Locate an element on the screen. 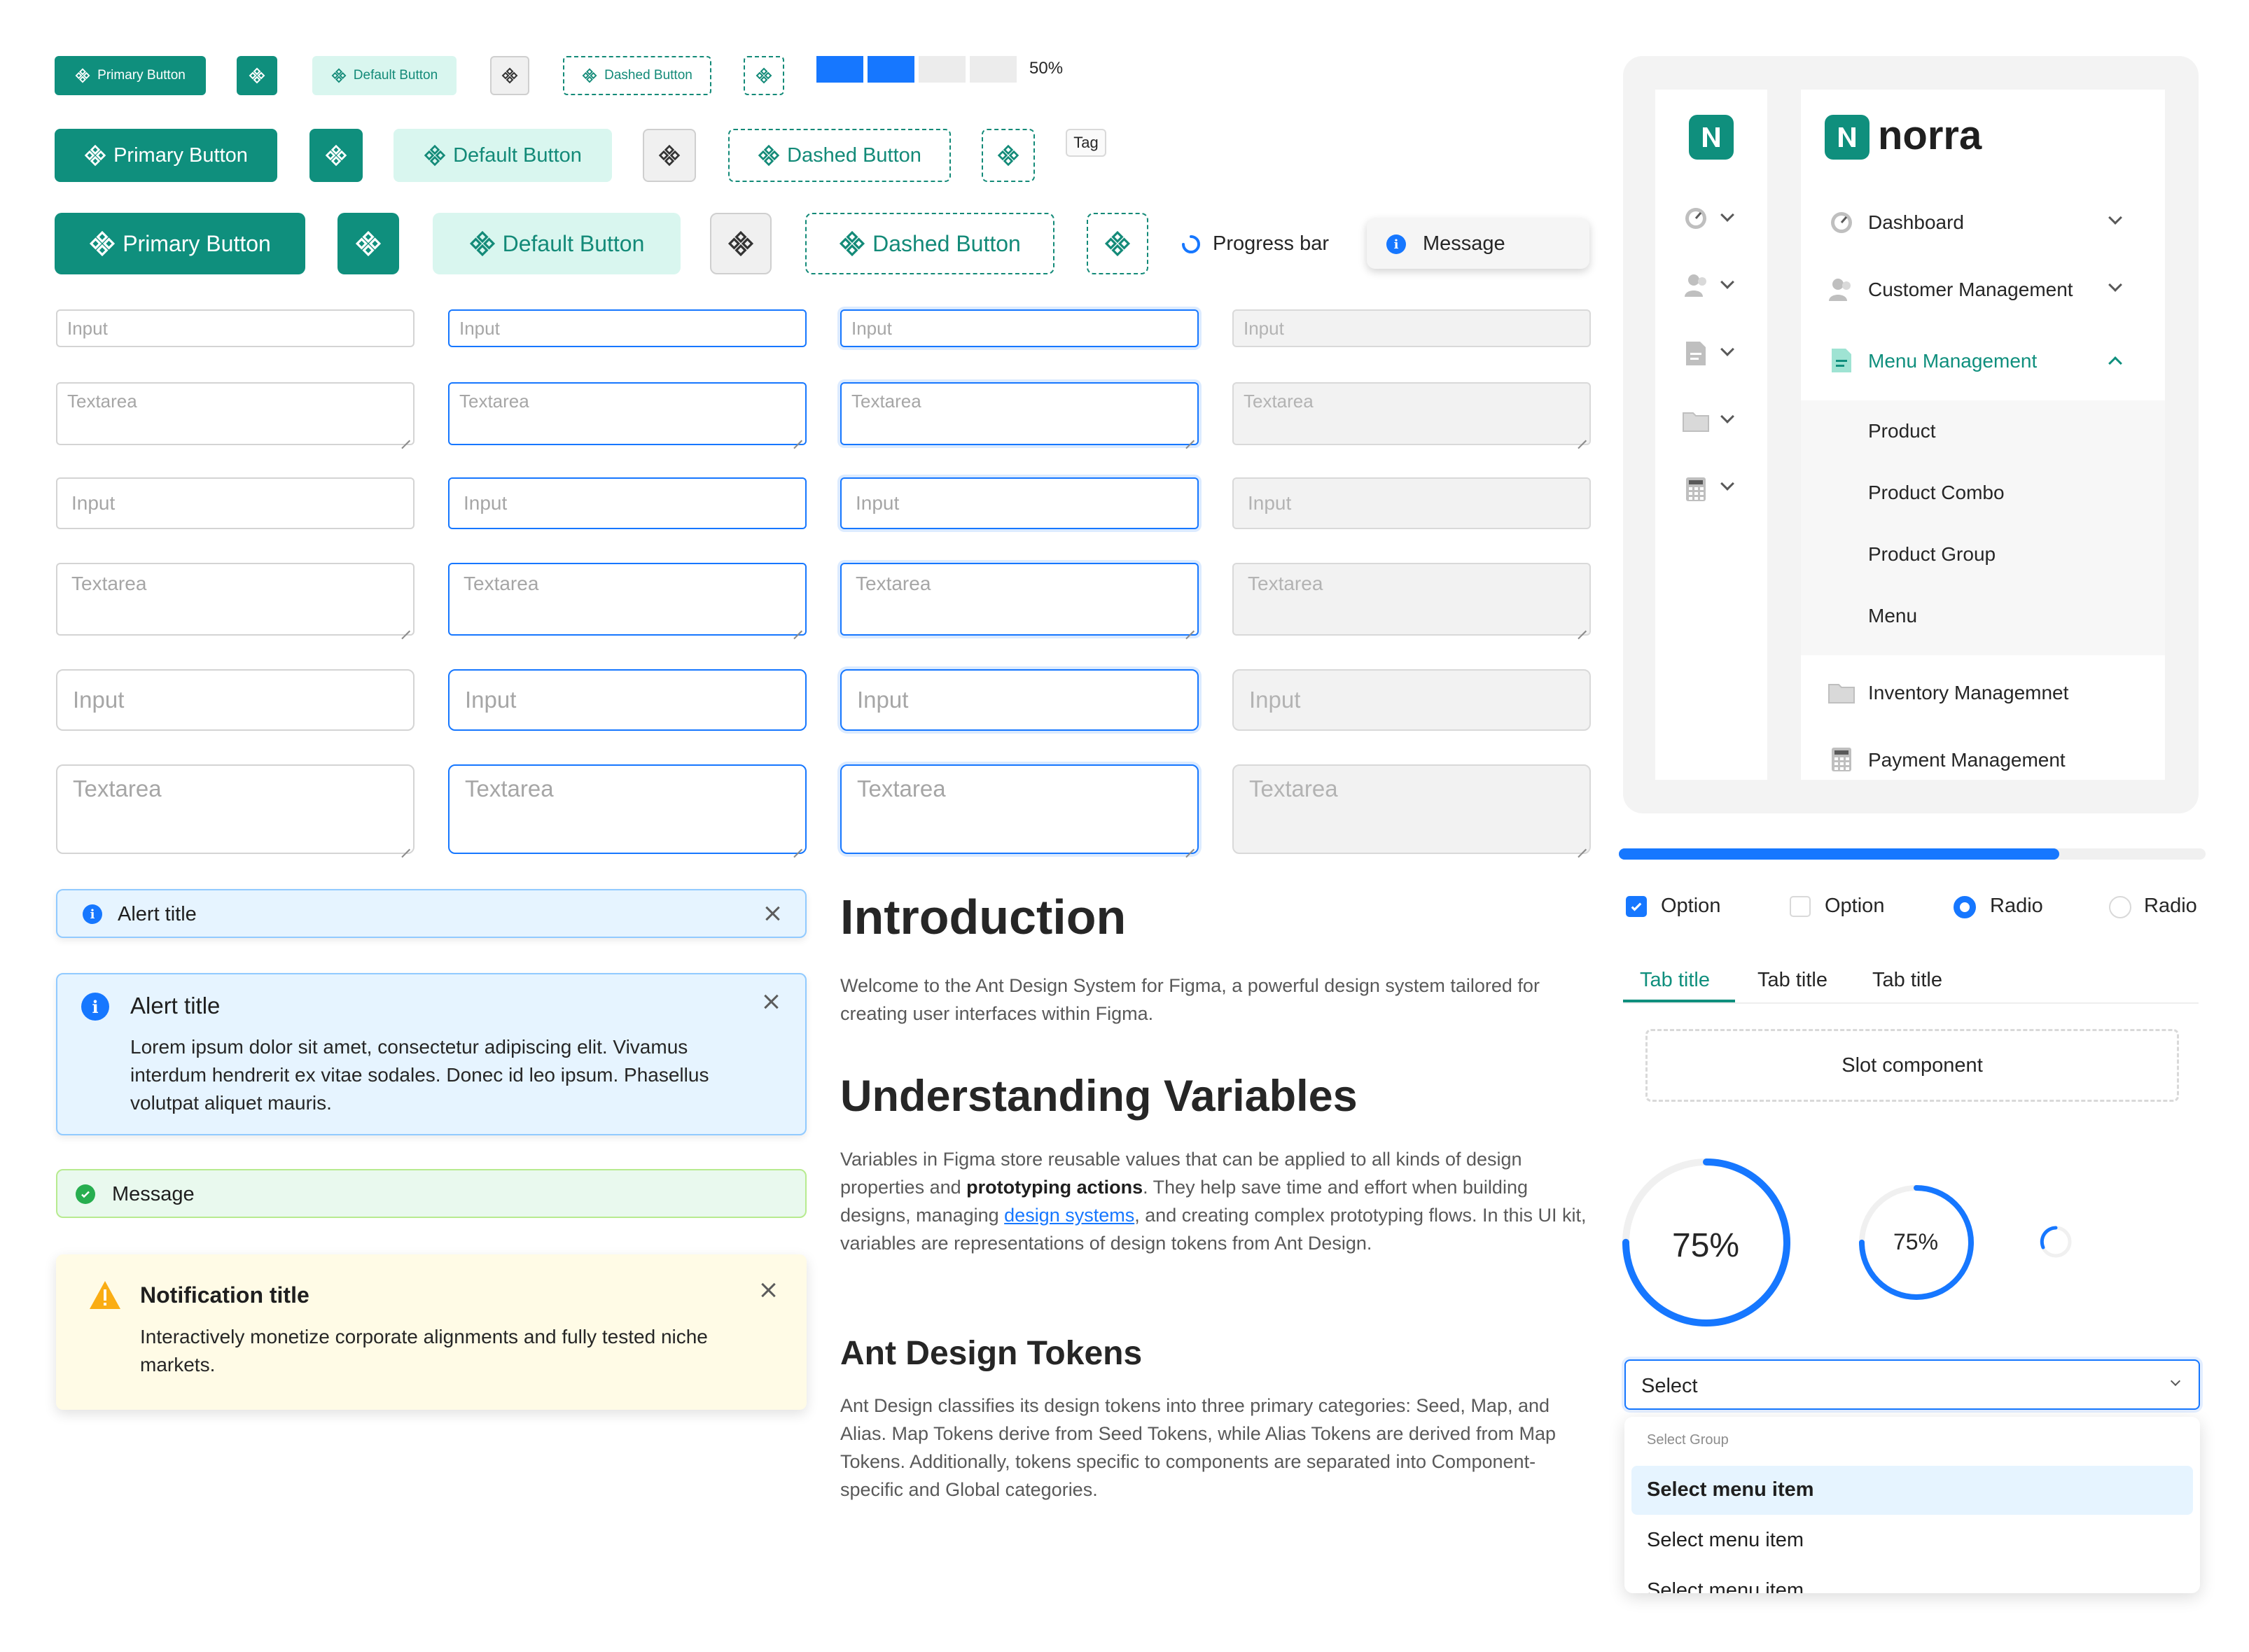  primary-icon-button-small is located at coordinates (257, 75).